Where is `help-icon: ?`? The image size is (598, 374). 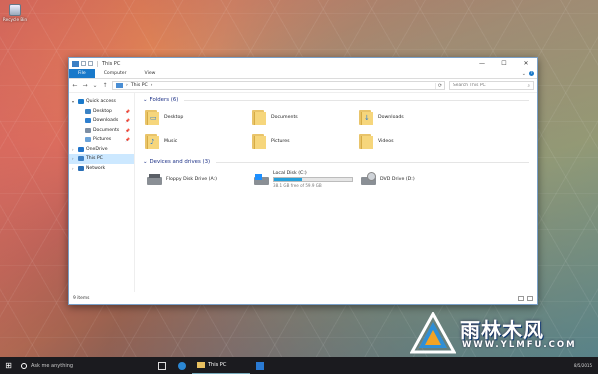 help-icon: ? is located at coordinates (531, 73).